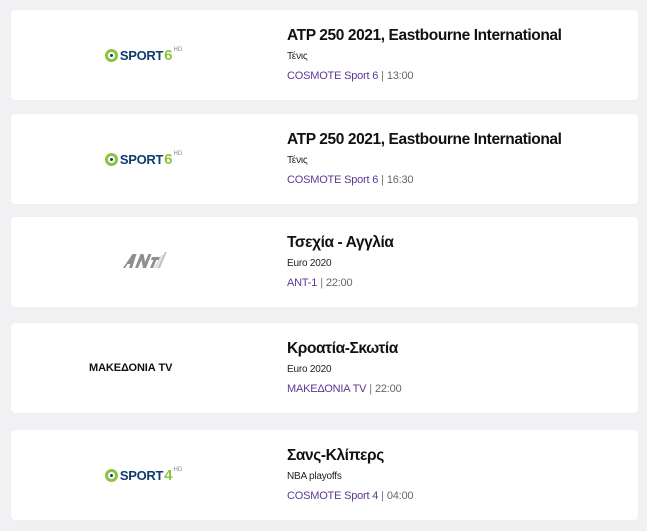 Image resolution: width=647 pixels, height=531 pixels. I want to click on program-time: 13:00, so click(400, 76).